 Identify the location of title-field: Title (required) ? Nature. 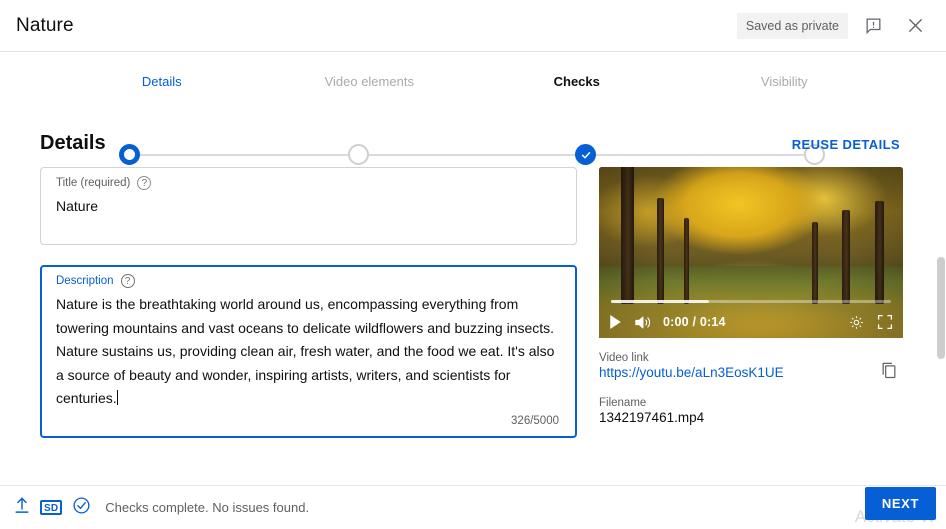
(308, 206).